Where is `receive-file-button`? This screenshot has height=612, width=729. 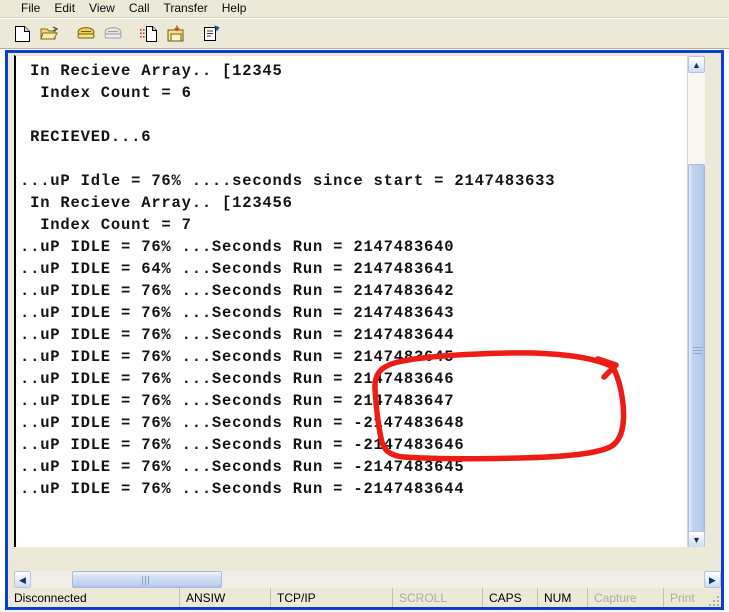 receive-file-button is located at coordinates (175, 34).